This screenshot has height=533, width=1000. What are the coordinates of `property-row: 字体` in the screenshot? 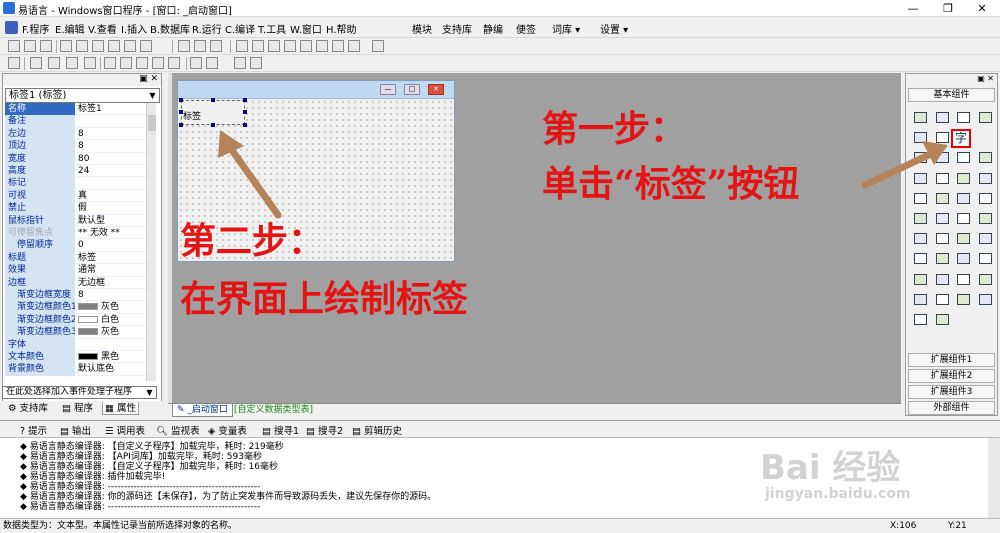 It's located at (75, 344).